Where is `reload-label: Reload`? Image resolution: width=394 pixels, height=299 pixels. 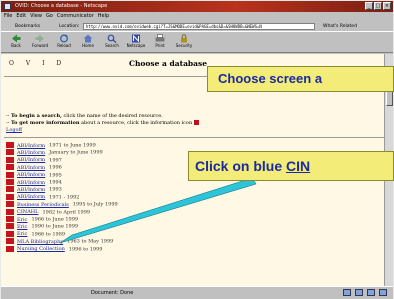 reload-label: Reload is located at coordinates (64, 45).